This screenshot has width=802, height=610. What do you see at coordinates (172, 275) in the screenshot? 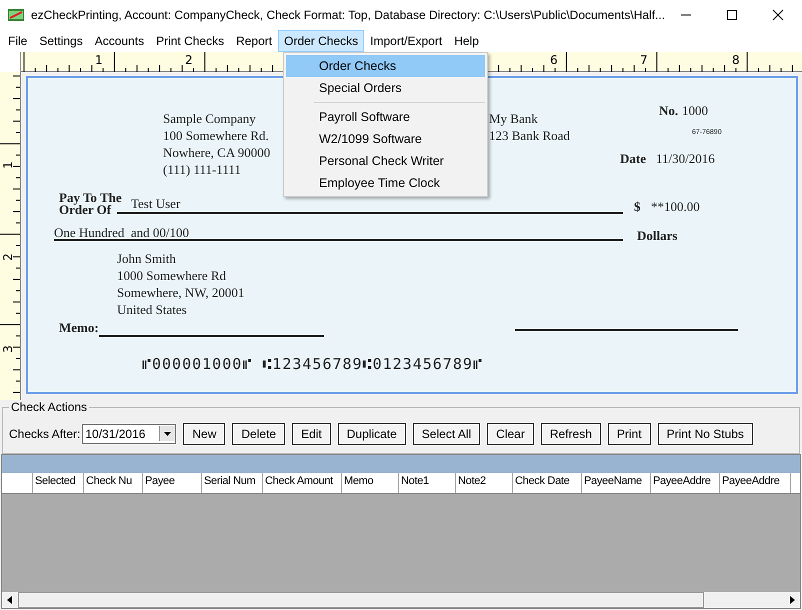
I see `payee-address-line: 1000 Somewhere Rd` at bounding box center [172, 275].